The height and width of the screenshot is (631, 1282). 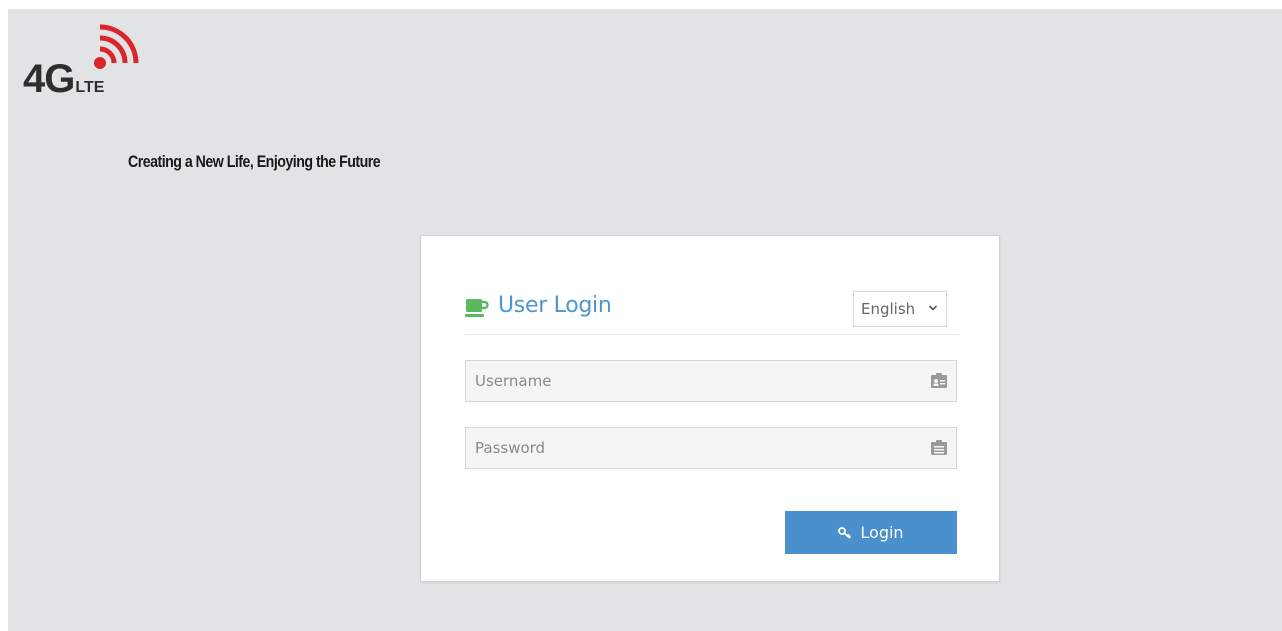 I want to click on language-select: English, so click(x=900, y=309).